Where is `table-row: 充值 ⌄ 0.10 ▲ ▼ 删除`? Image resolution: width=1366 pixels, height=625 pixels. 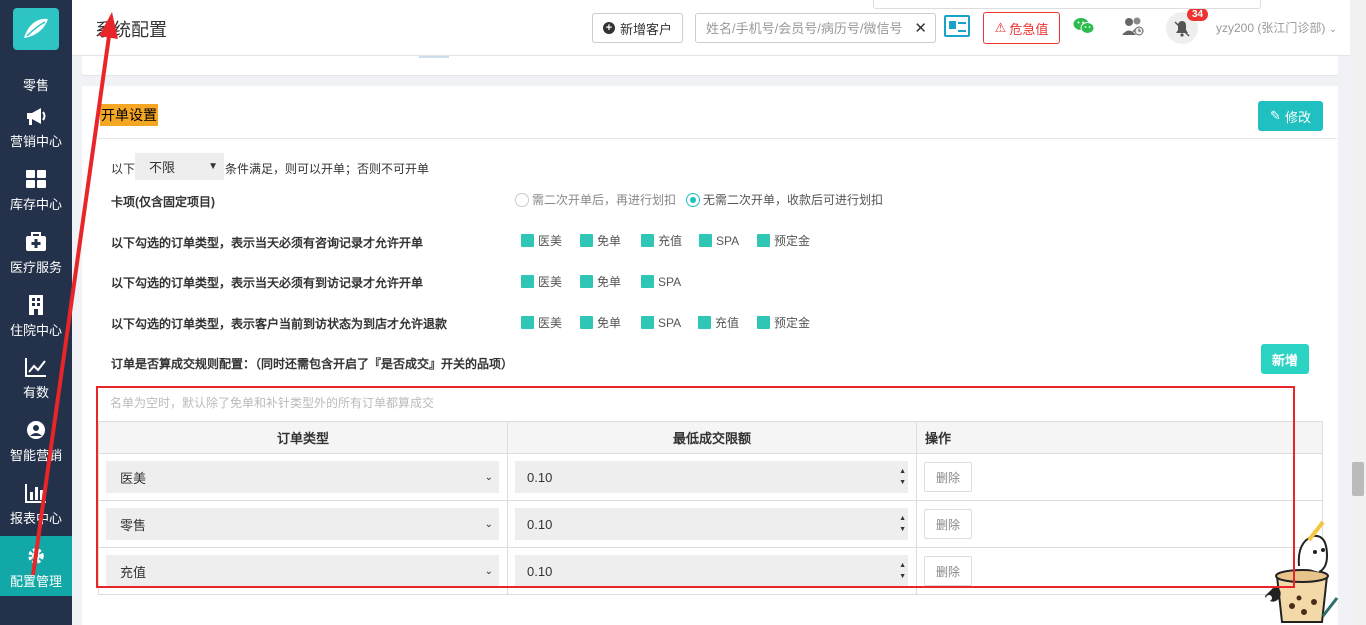
table-row: 充值 ⌄ 0.10 ▲ ▼ 删除 is located at coordinates (710, 571).